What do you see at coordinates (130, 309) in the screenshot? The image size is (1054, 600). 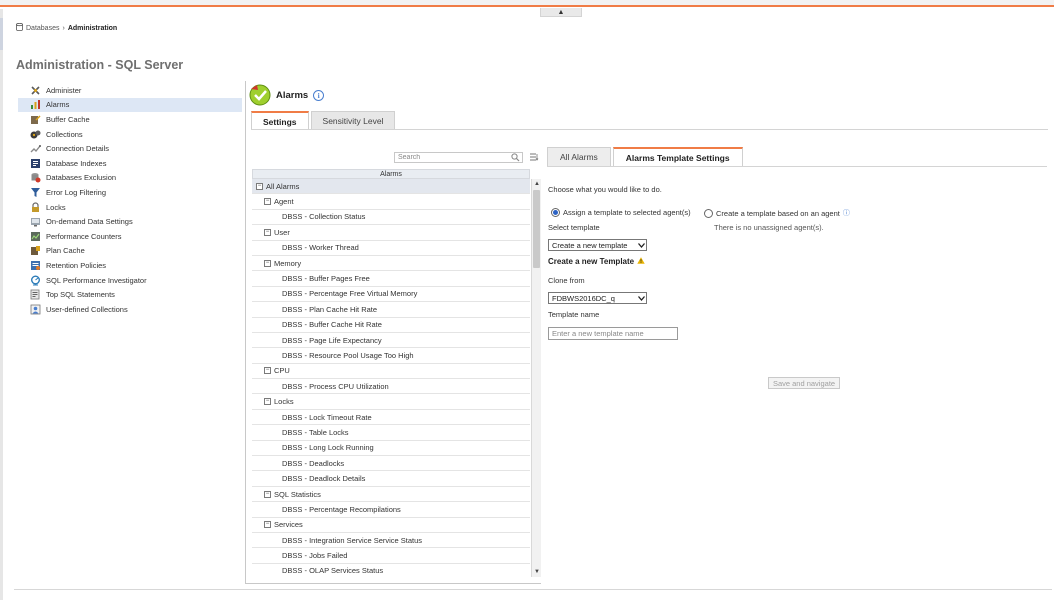 I see `sidebar-item-user-defined-collections: User-defined Collections` at bounding box center [130, 309].